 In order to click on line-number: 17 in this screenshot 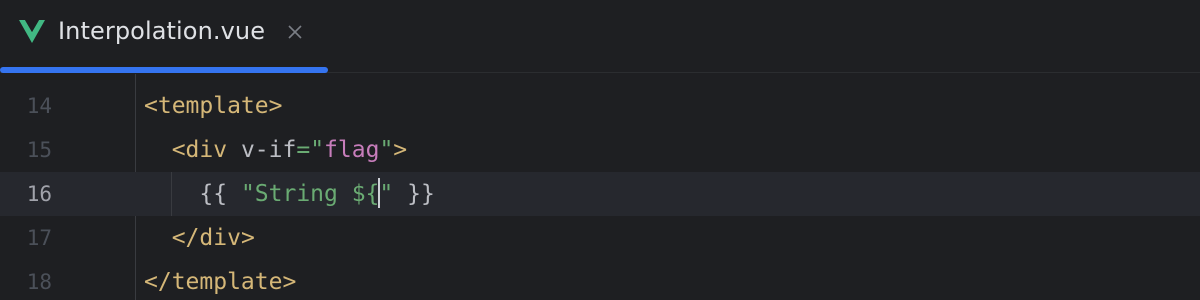, I will do `click(39, 238)`.